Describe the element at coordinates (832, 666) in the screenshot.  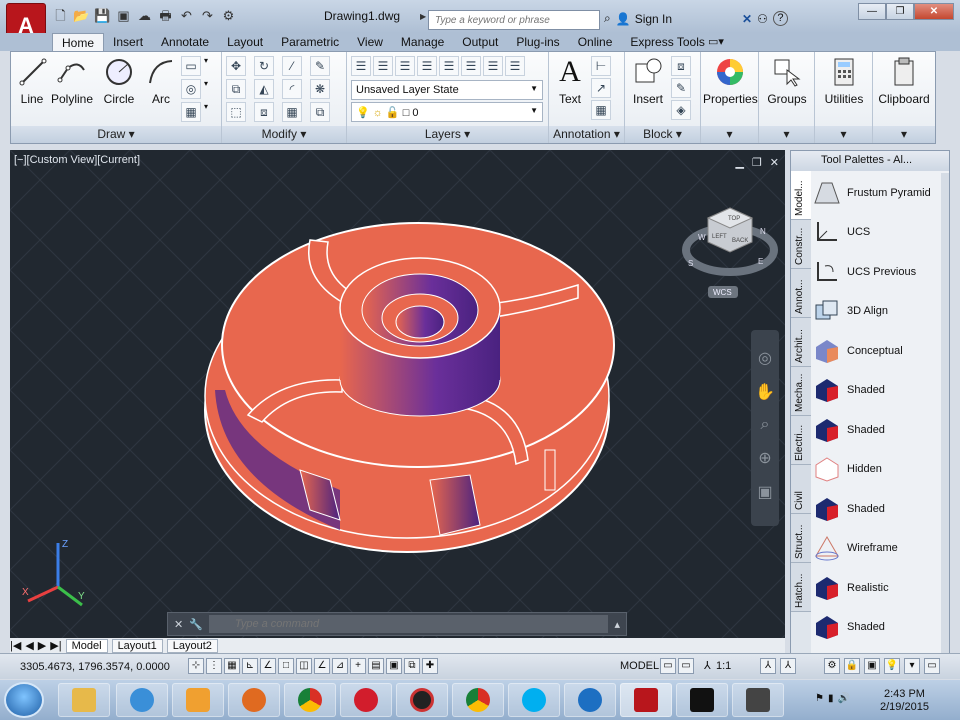
I see `workspace-switch-icon: ⚙` at that location.